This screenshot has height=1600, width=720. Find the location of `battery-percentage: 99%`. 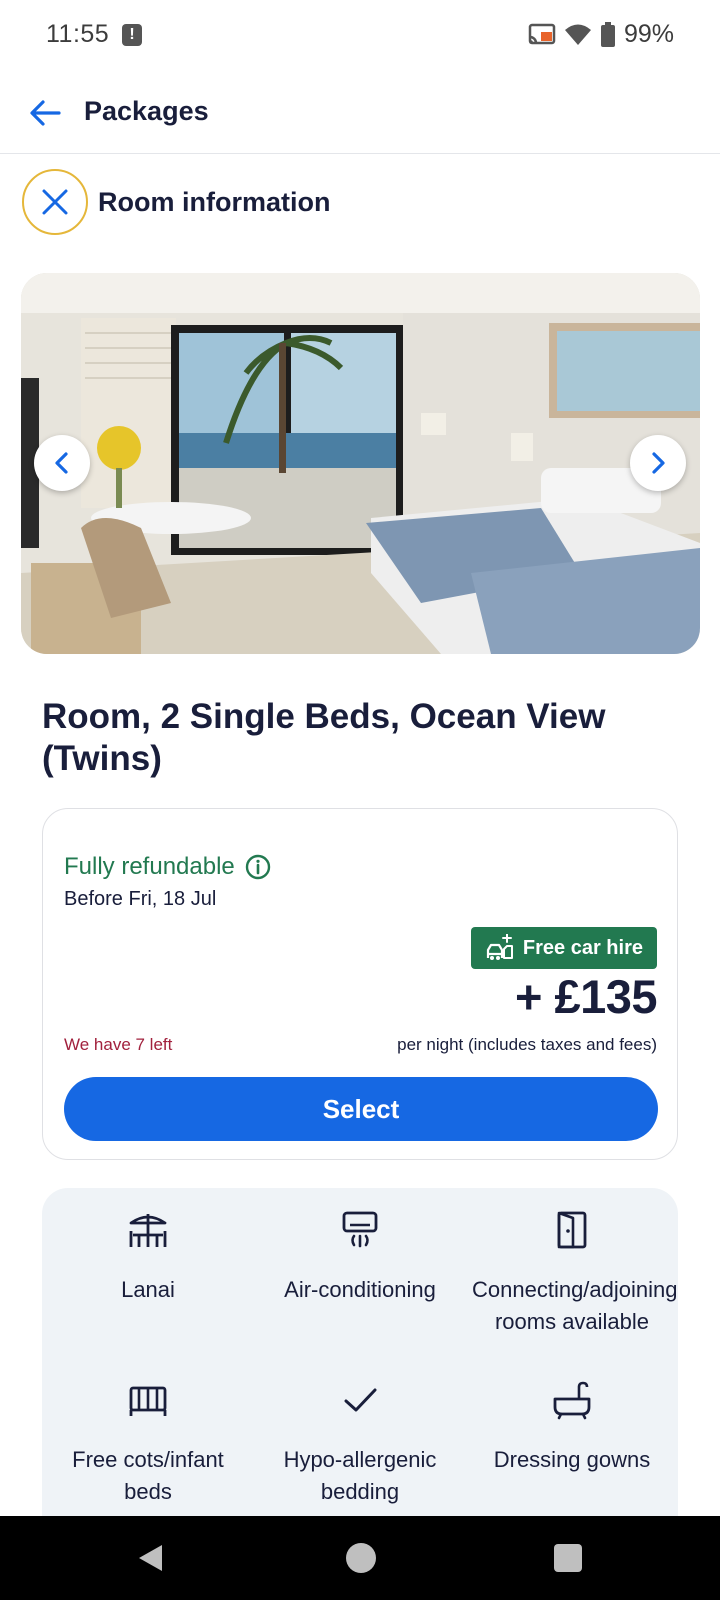

battery-percentage: 99% is located at coordinates (648, 34).